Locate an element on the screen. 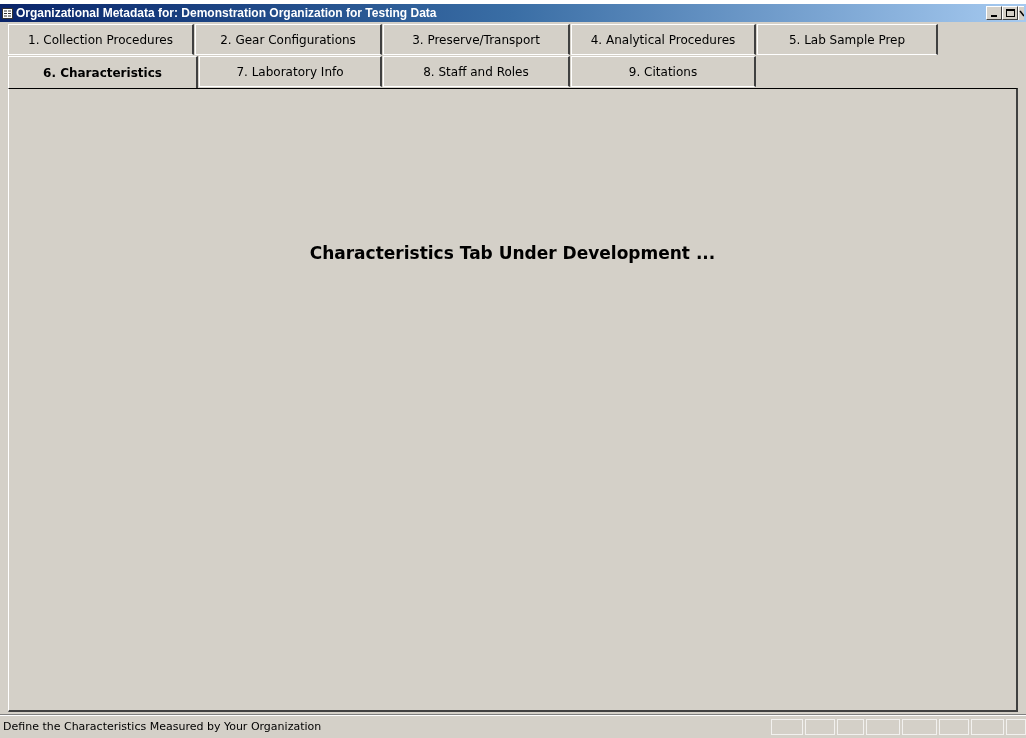  minimize-button is located at coordinates (994, 13).